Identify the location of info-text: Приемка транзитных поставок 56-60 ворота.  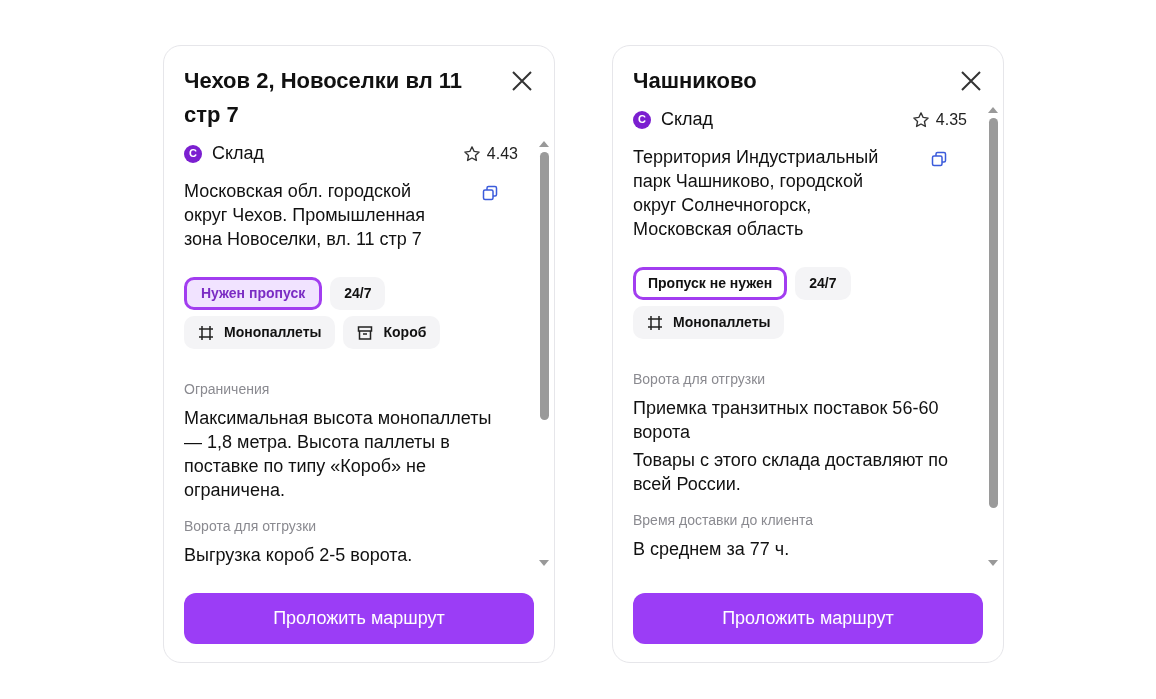
(786, 420).